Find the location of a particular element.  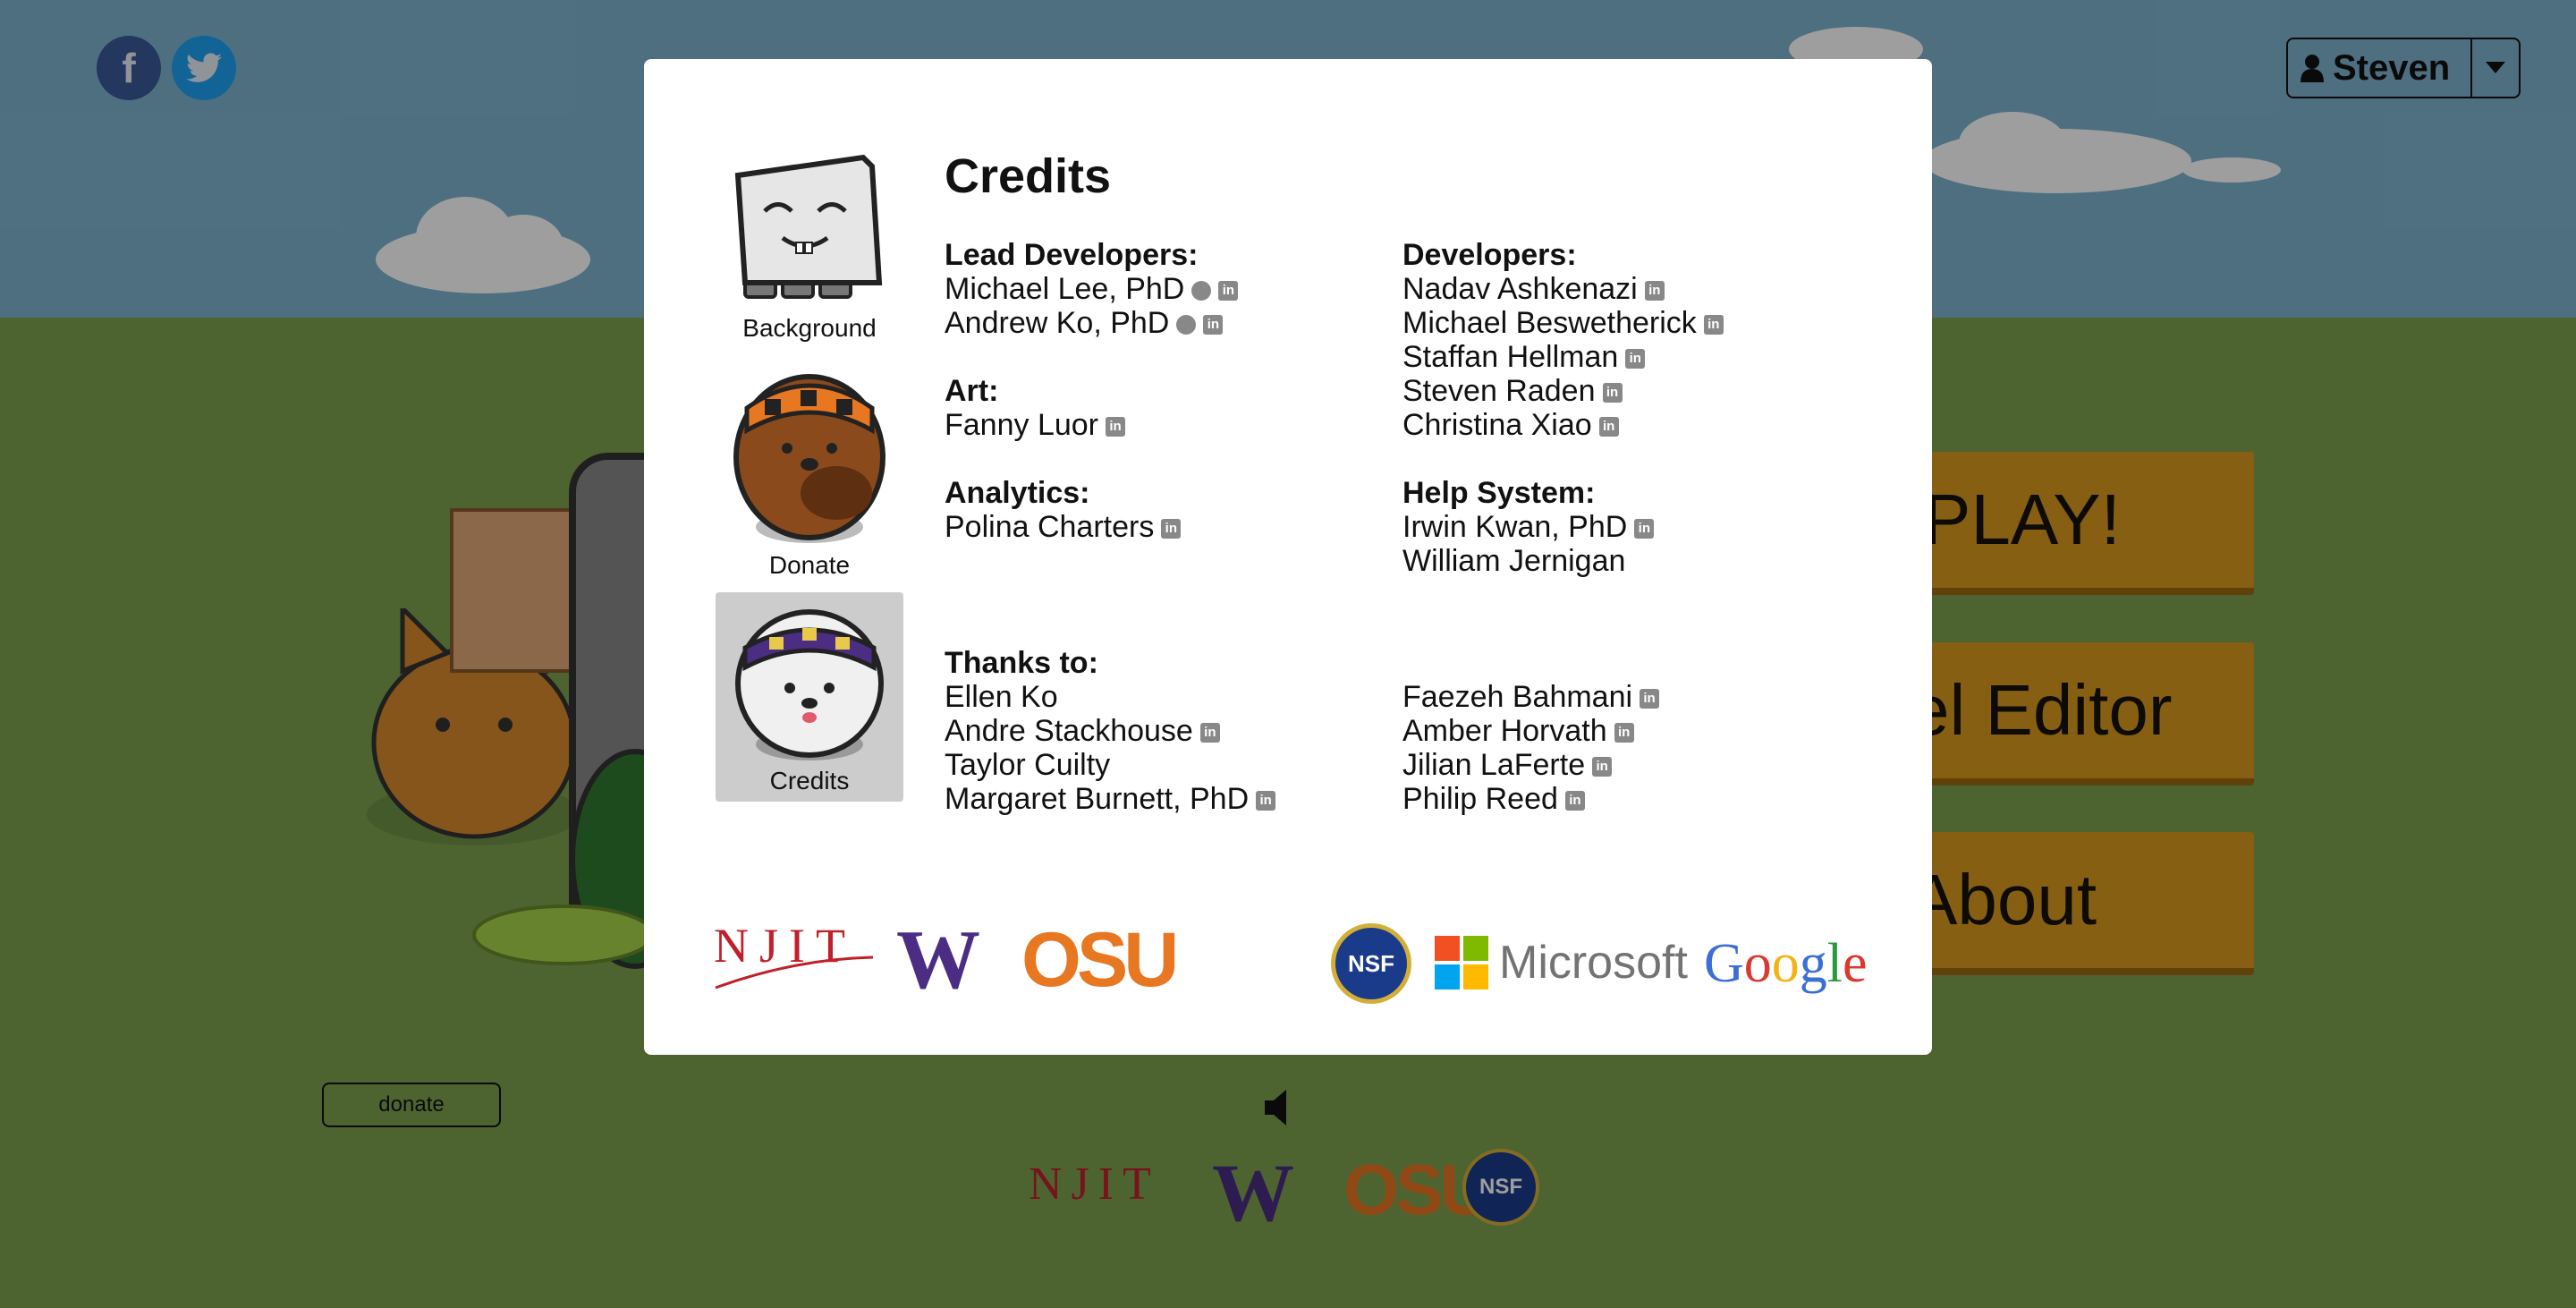

credit-row: Jilian LaFerte in is located at coordinates (1530, 765).